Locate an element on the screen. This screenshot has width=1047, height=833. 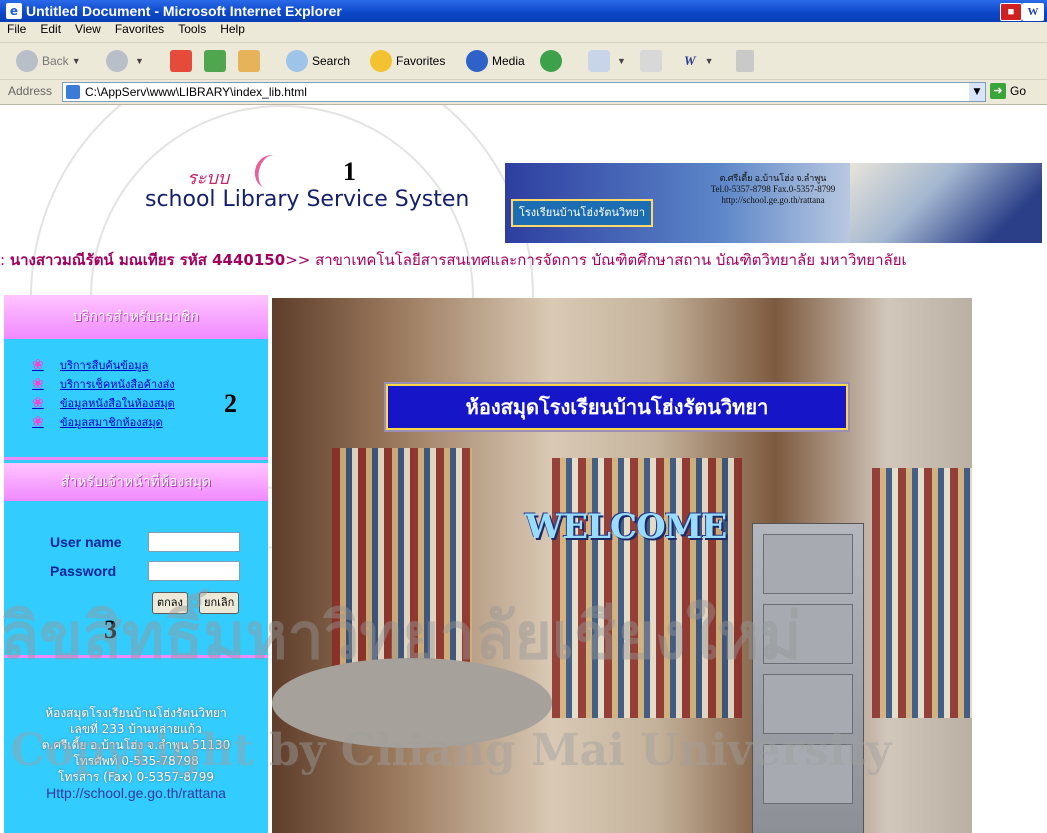
media-button: Media is located at coordinates (495, 61).